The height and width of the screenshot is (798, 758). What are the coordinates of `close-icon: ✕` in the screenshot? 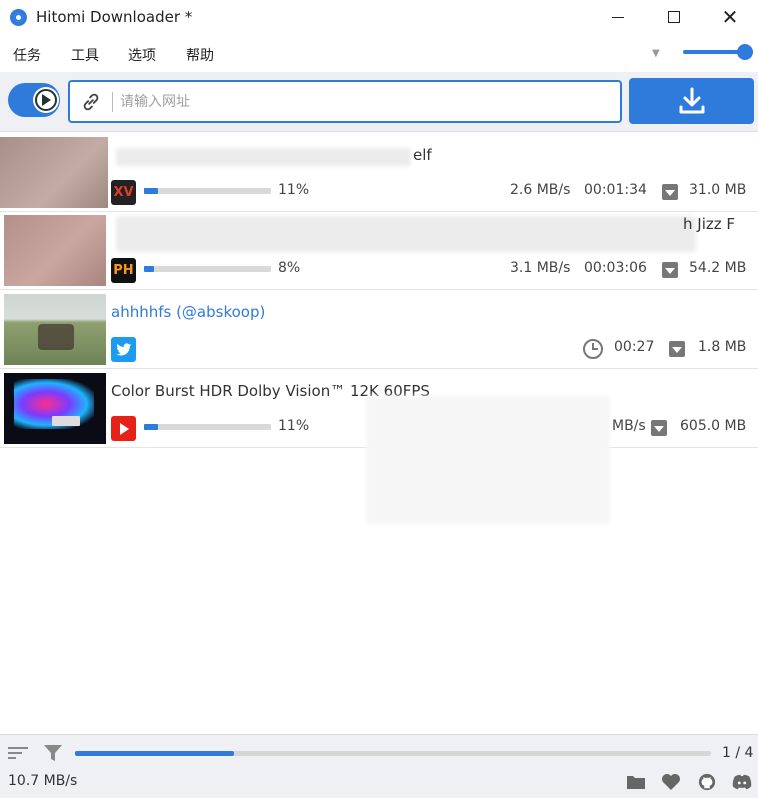 It's located at (730, 17).